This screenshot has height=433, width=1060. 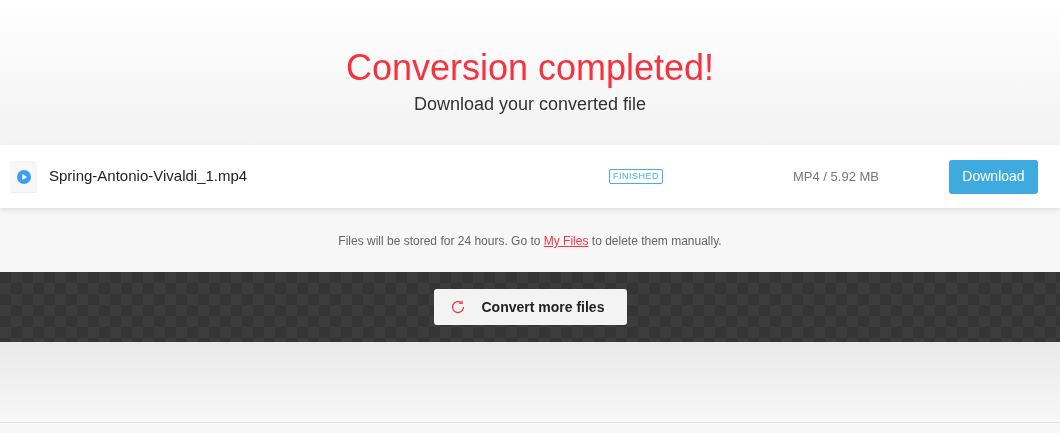 What do you see at coordinates (530, 68) in the screenshot?
I see `page-title: Conversion completed!` at bounding box center [530, 68].